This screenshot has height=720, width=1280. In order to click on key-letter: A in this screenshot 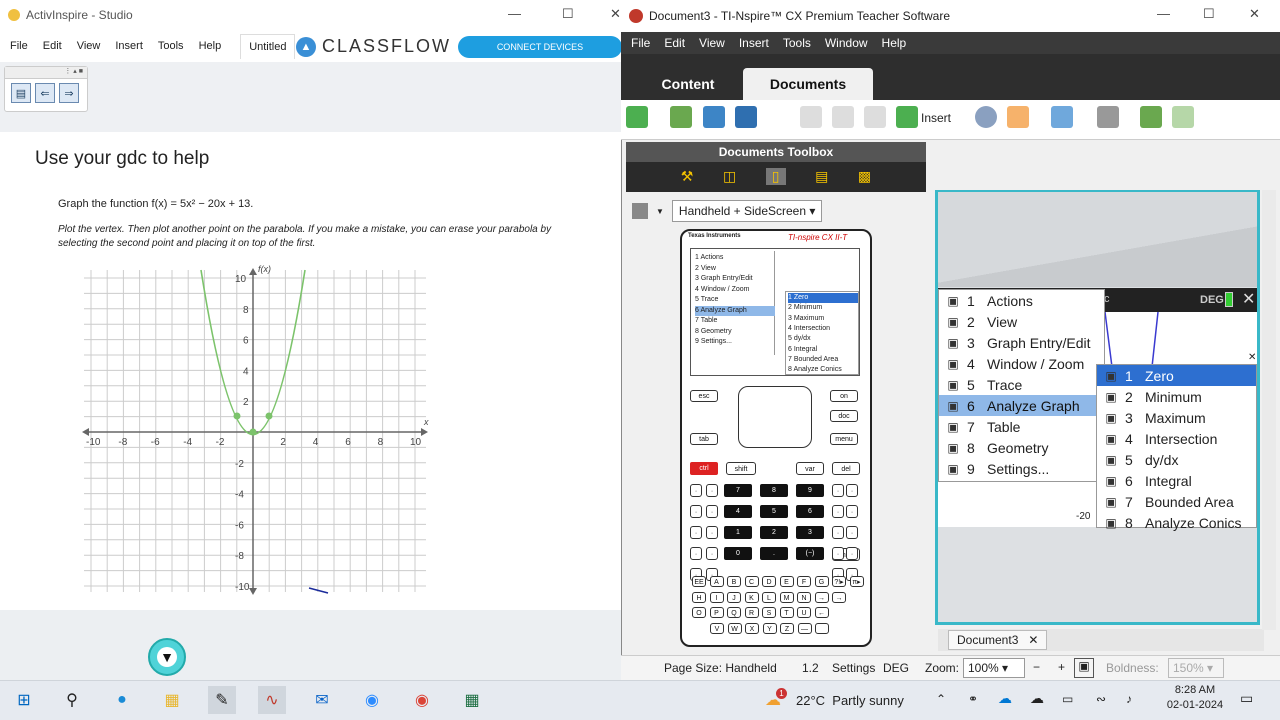, I will do `click(716, 581)`.